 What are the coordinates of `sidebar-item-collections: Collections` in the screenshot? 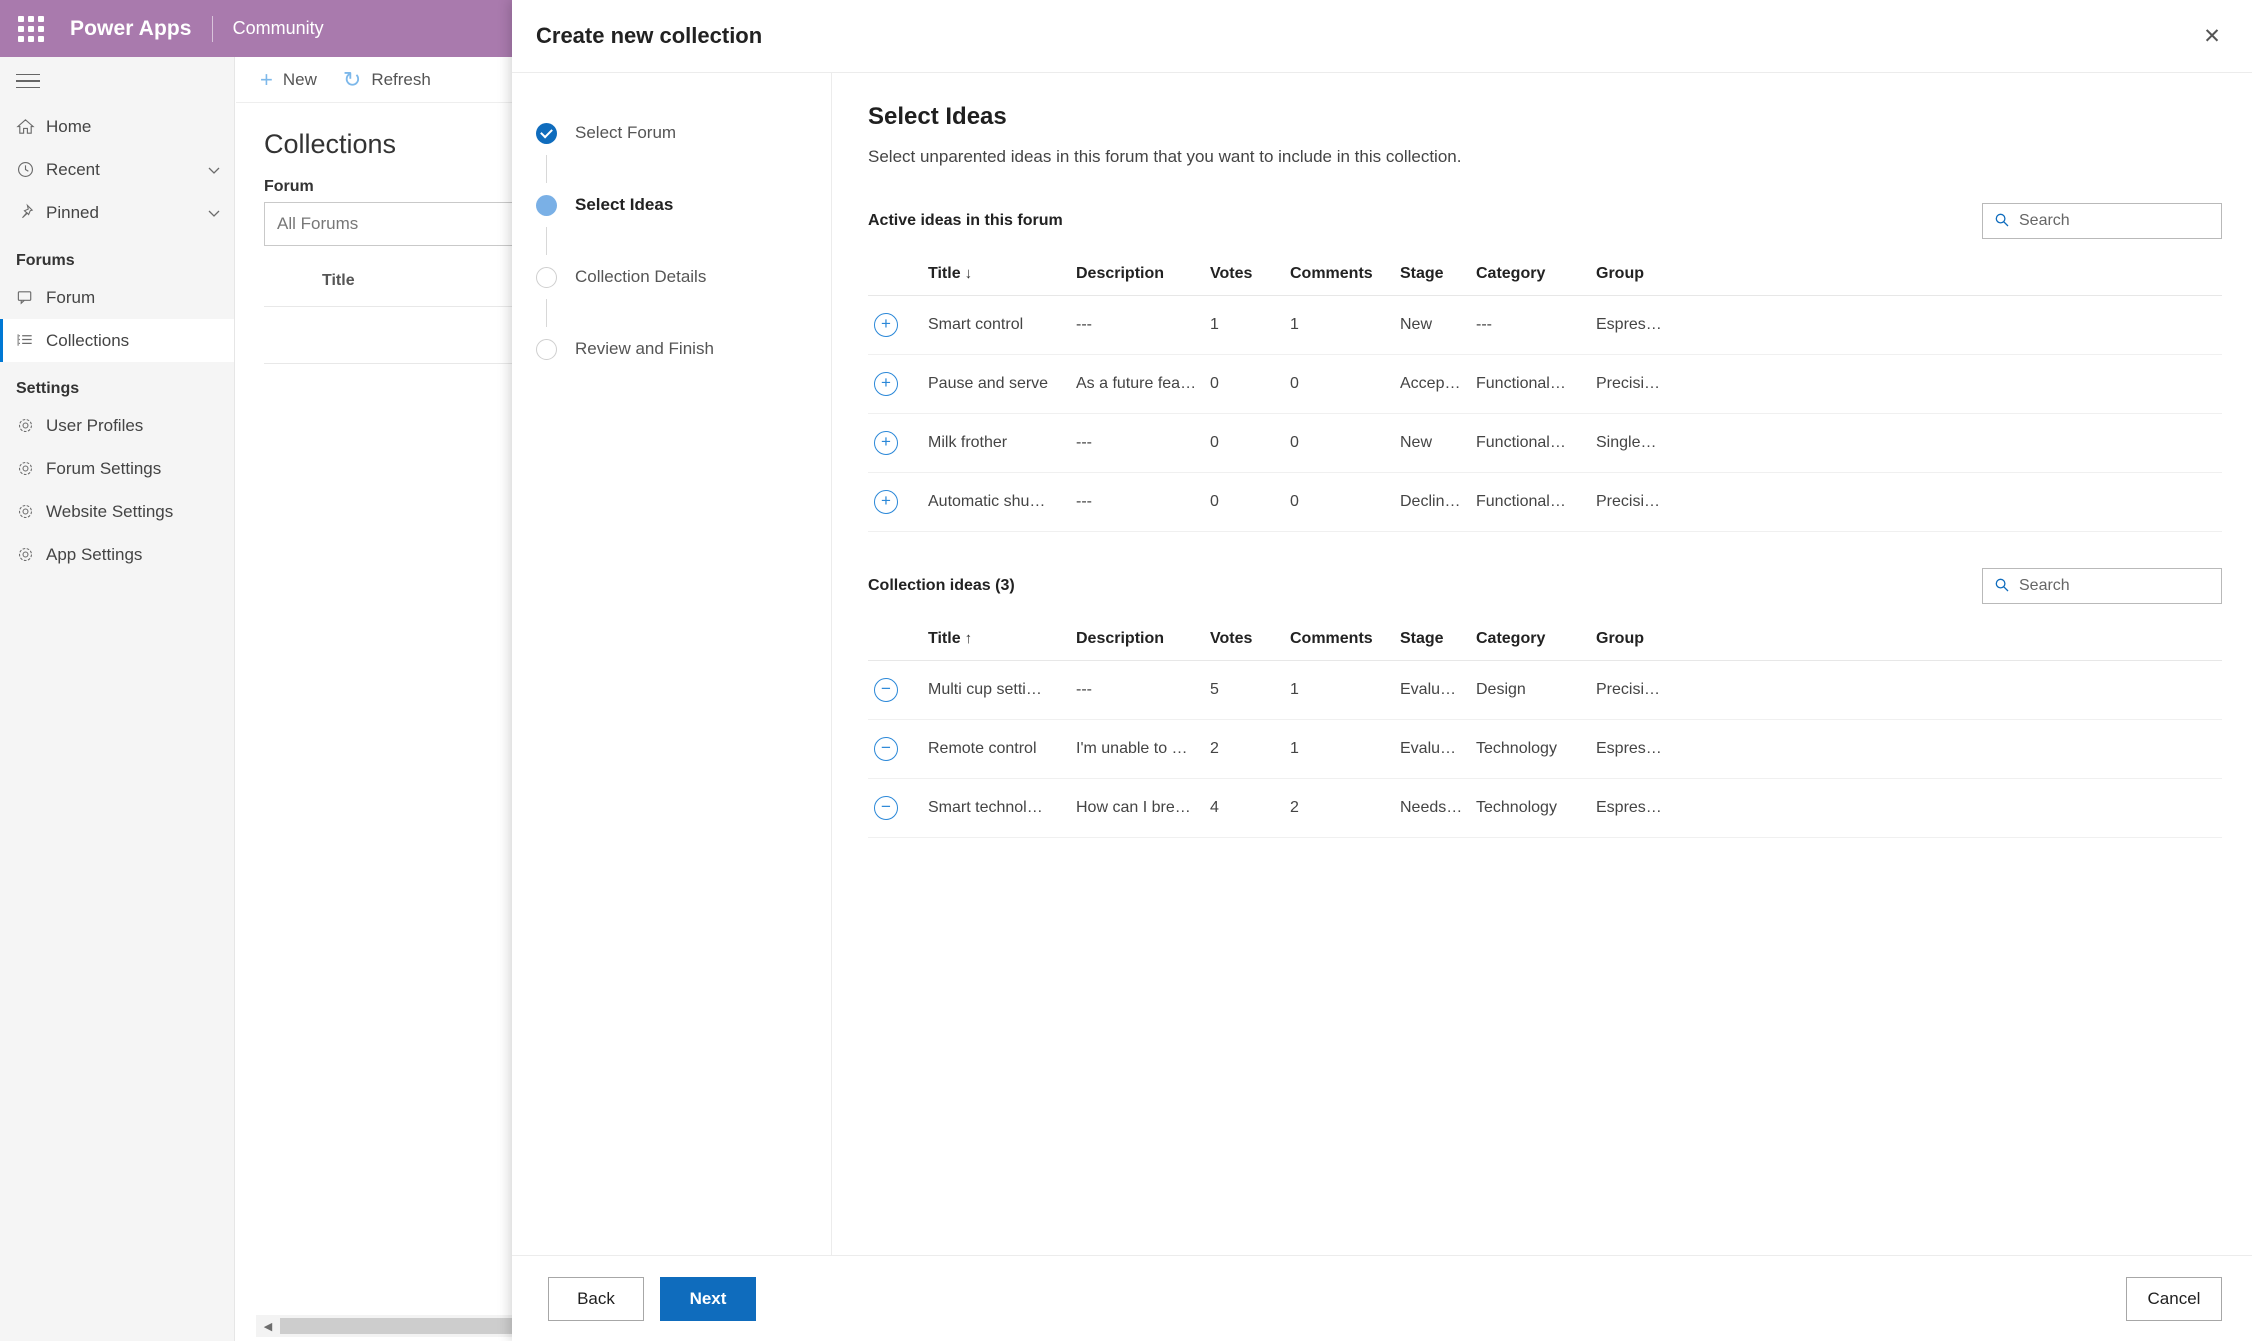 It's located at (117, 340).